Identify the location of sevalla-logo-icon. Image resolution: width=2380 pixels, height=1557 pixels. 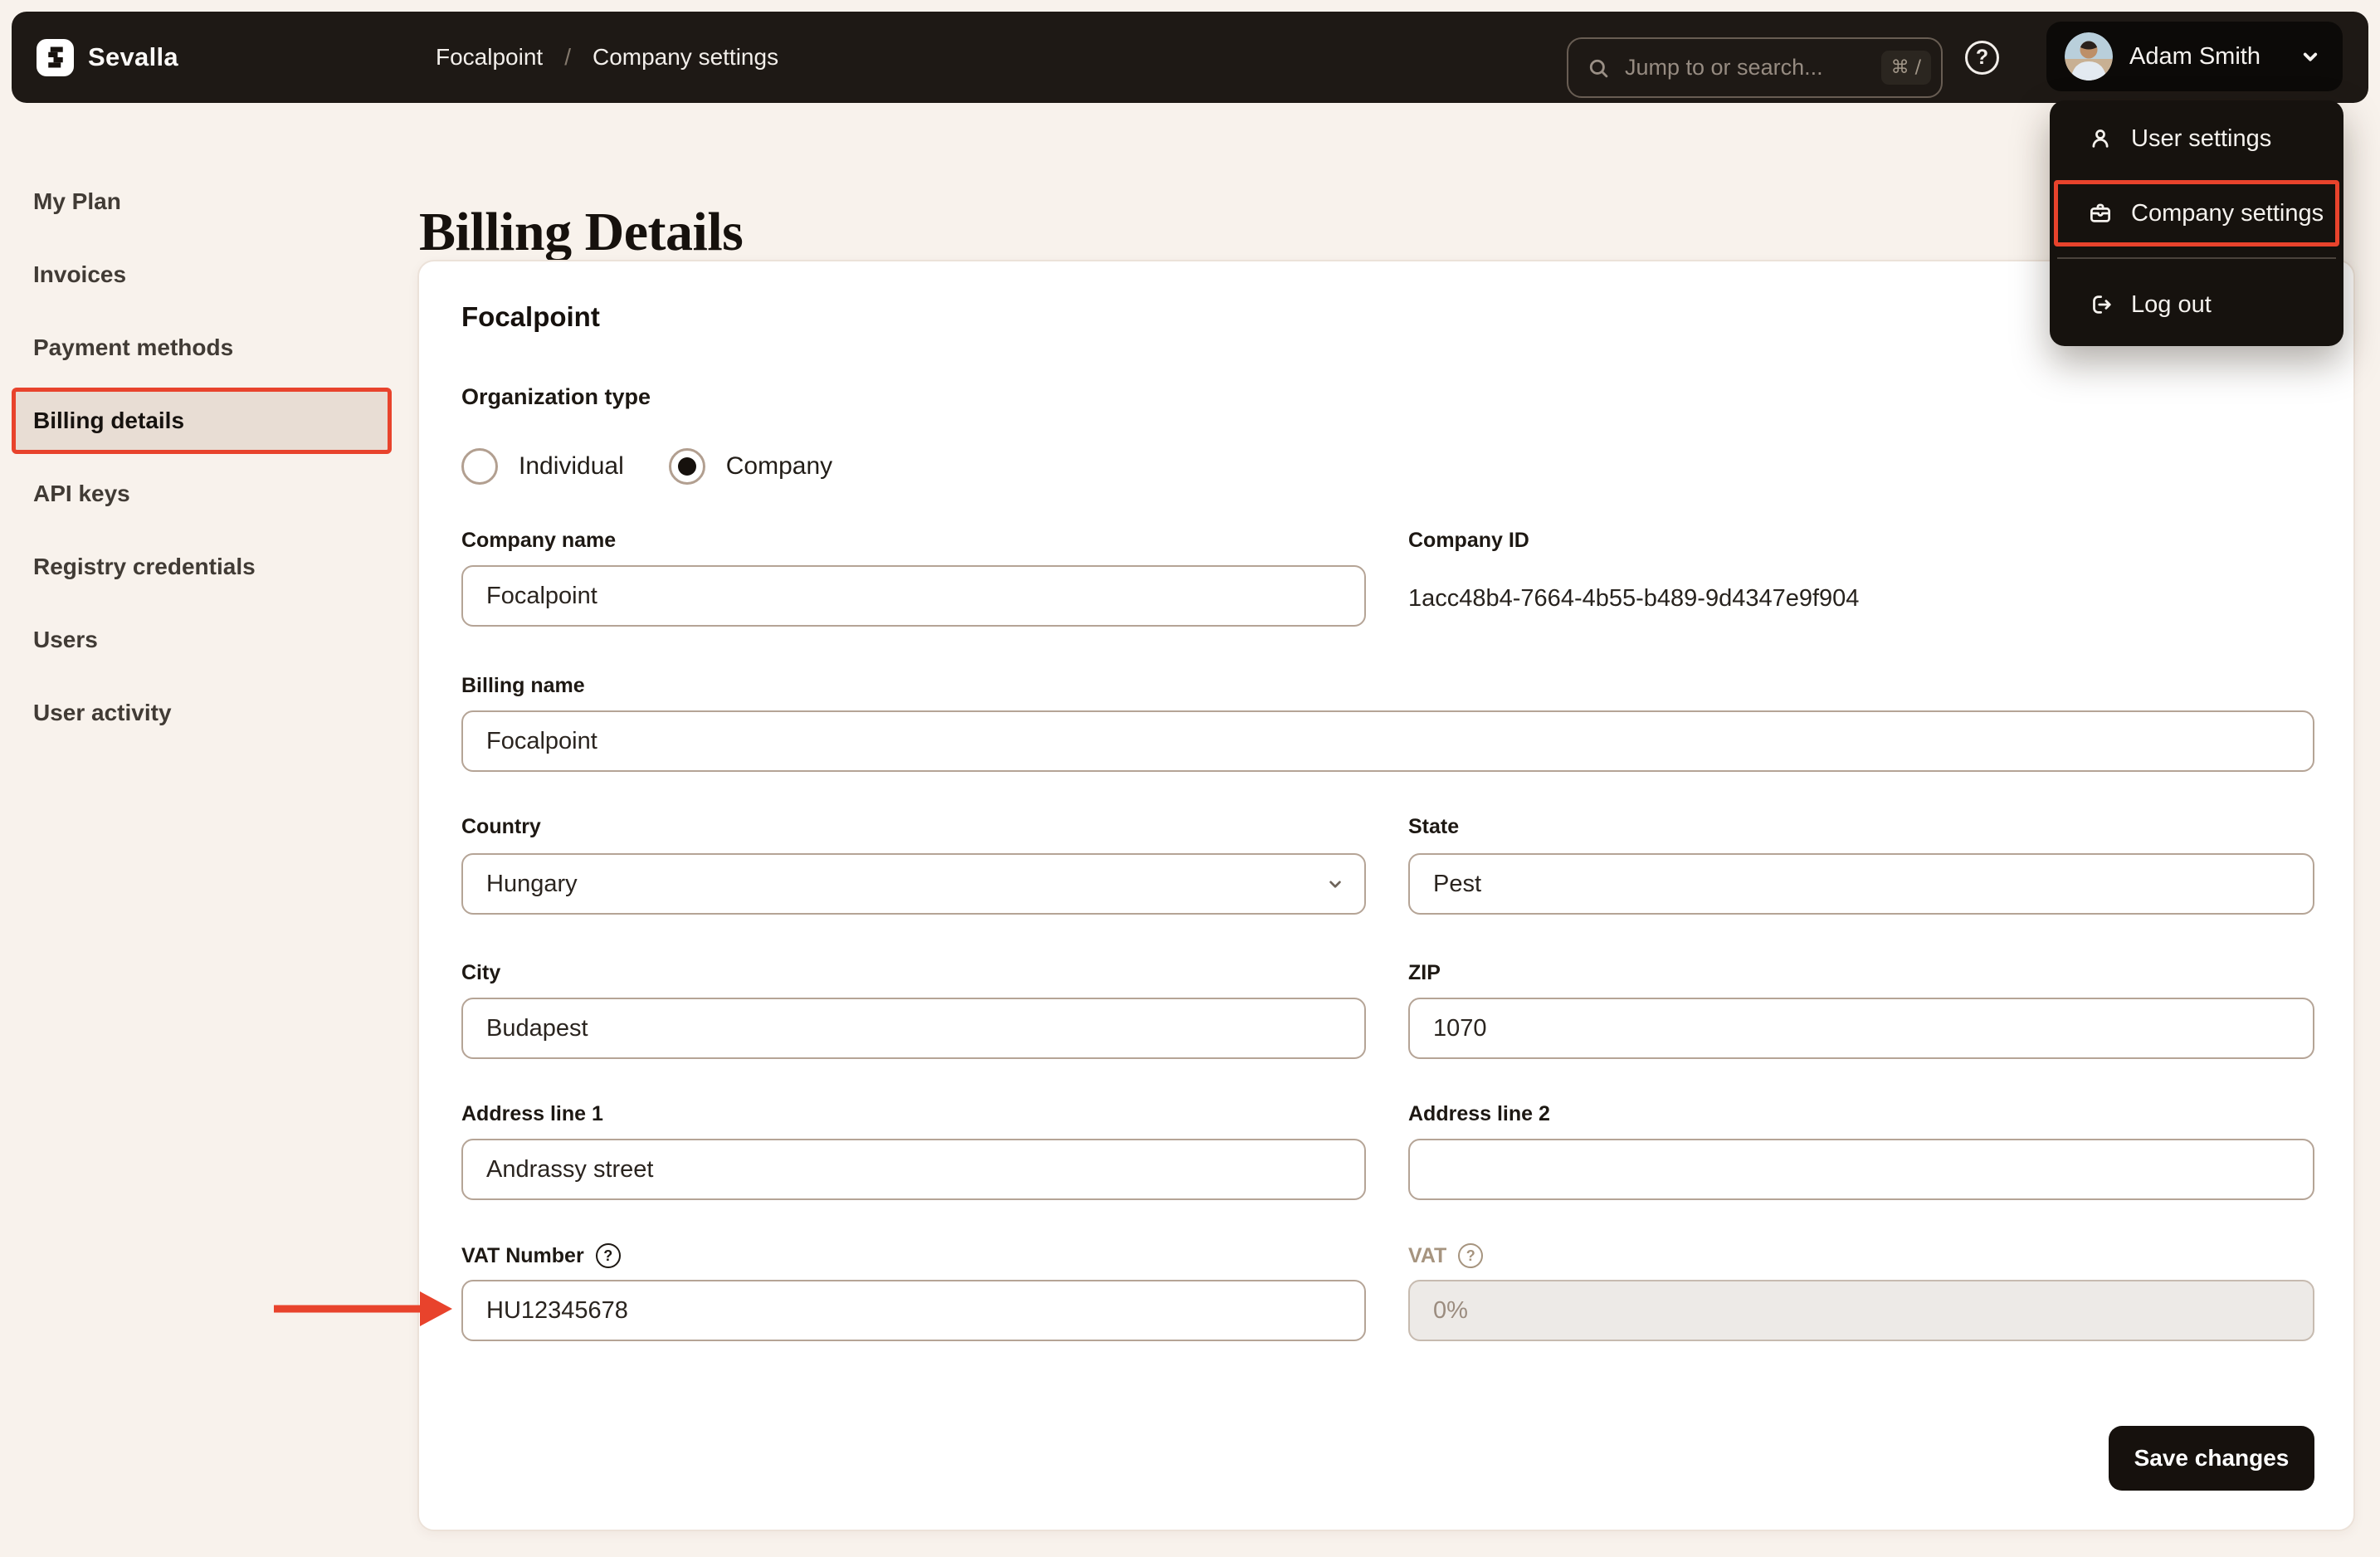
(55, 57).